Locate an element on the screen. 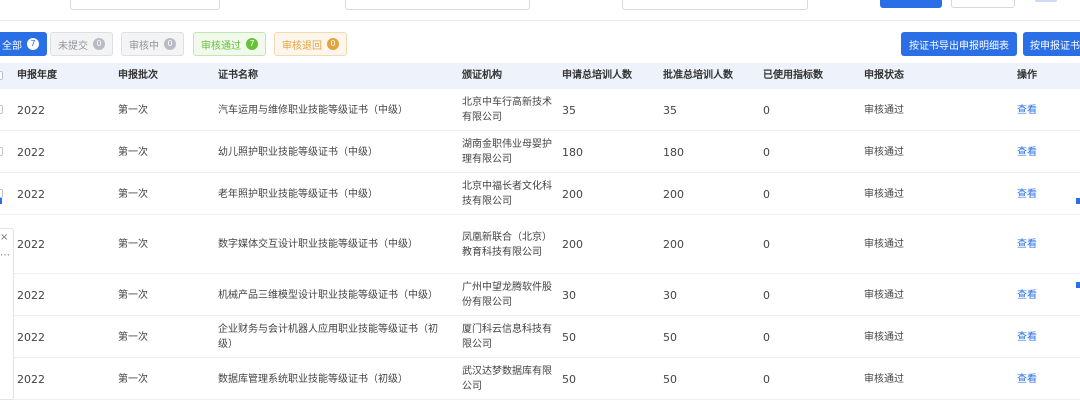  cell-approved-text: 200 is located at coordinates (673, 194).